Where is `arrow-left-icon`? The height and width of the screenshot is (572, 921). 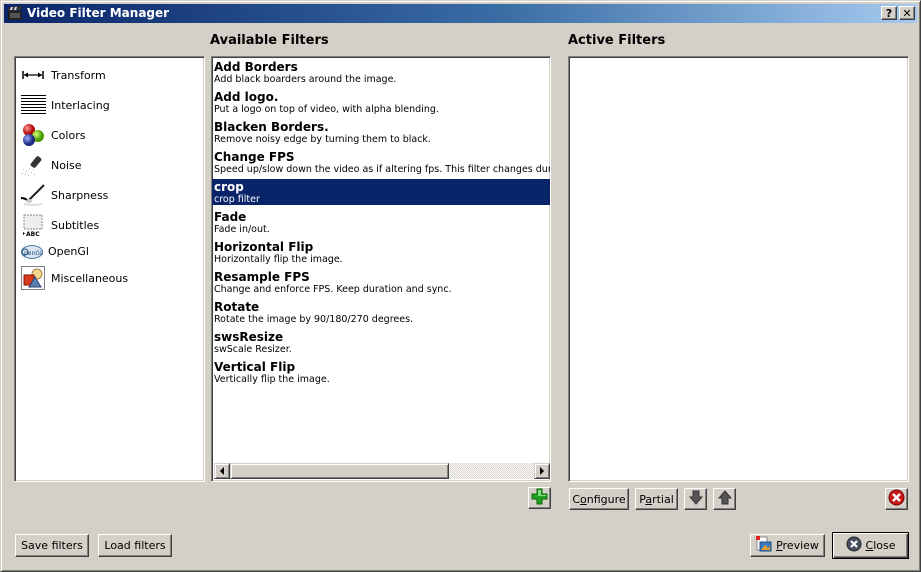
arrow-left-icon is located at coordinates (222, 471).